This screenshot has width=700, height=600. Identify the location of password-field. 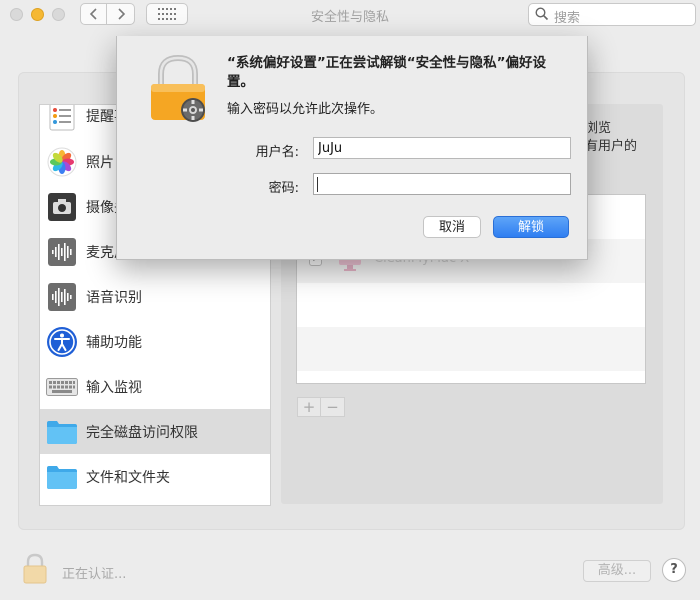
(442, 184).